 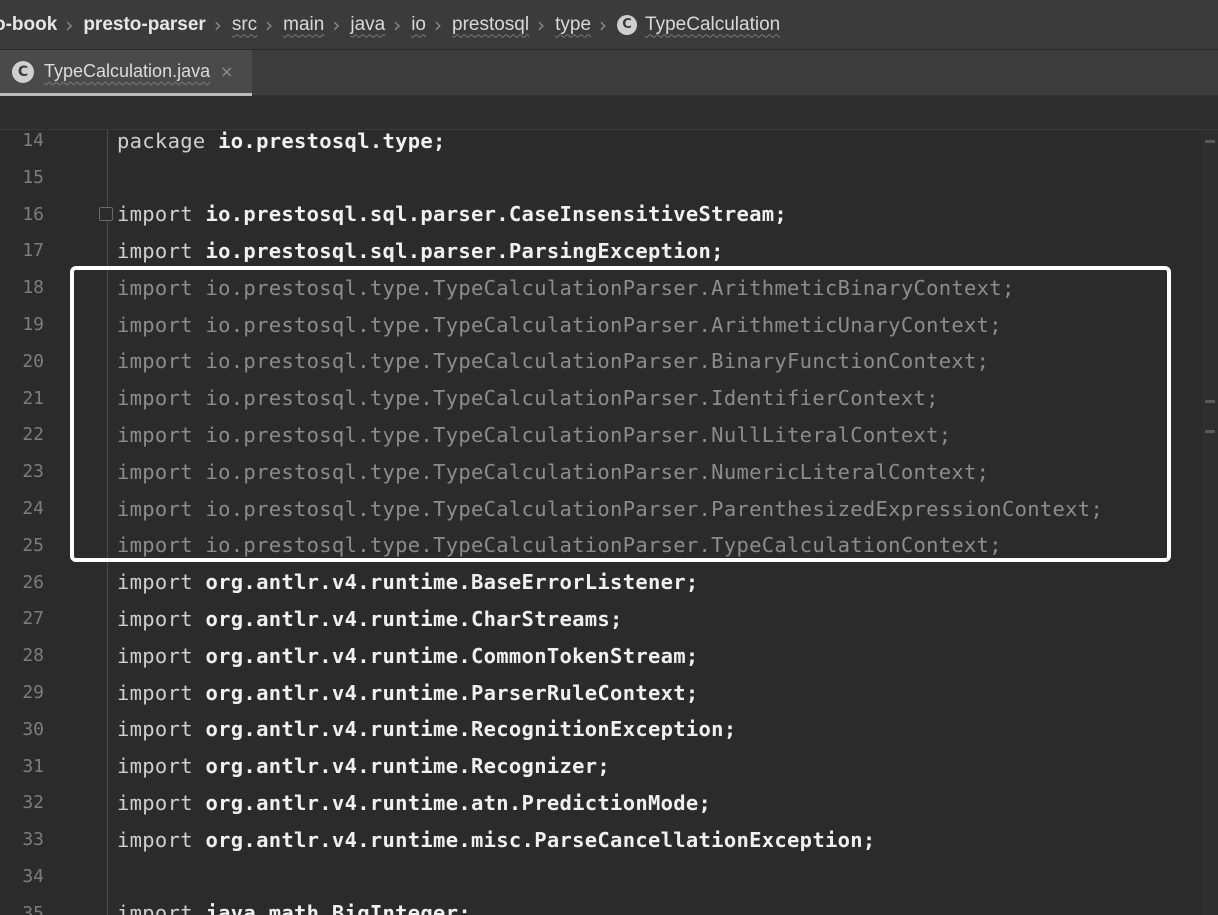 What do you see at coordinates (33, 288) in the screenshot?
I see `line-number: 18` at bounding box center [33, 288].